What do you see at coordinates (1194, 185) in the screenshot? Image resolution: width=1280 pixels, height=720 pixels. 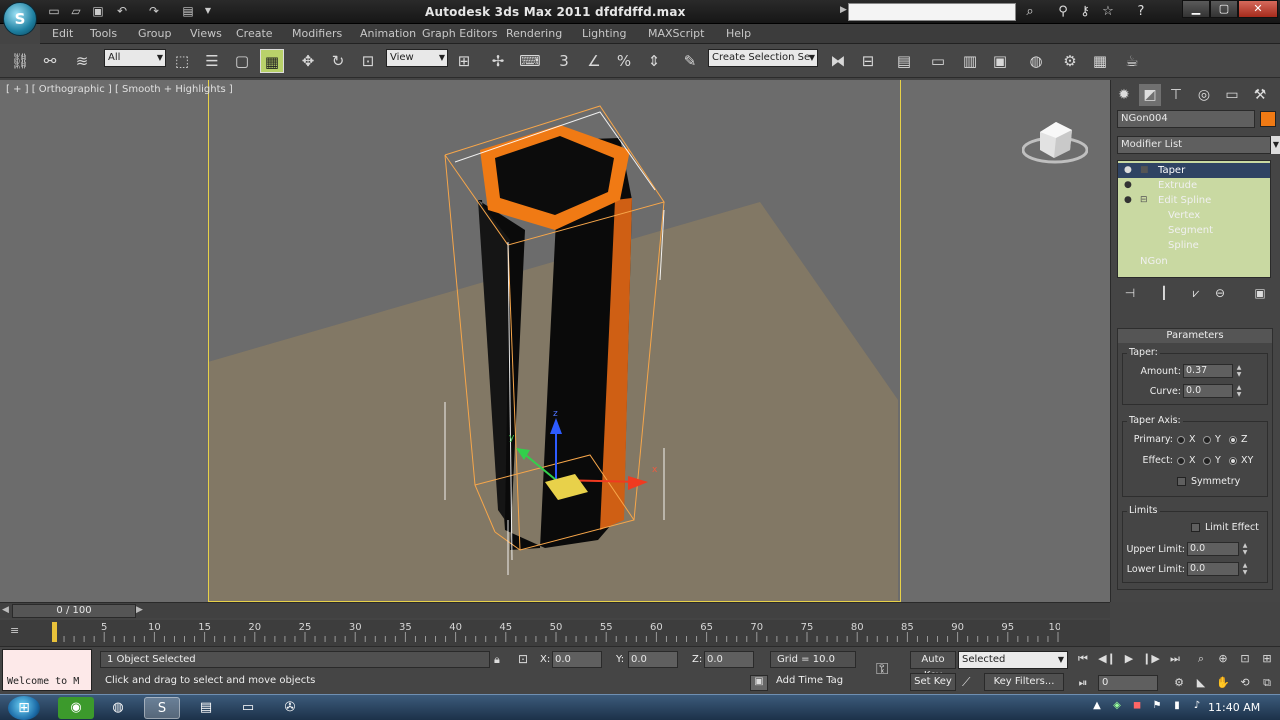 I see `stack-item-extrude: ● Extrude` at bounding box center [1194, 185].